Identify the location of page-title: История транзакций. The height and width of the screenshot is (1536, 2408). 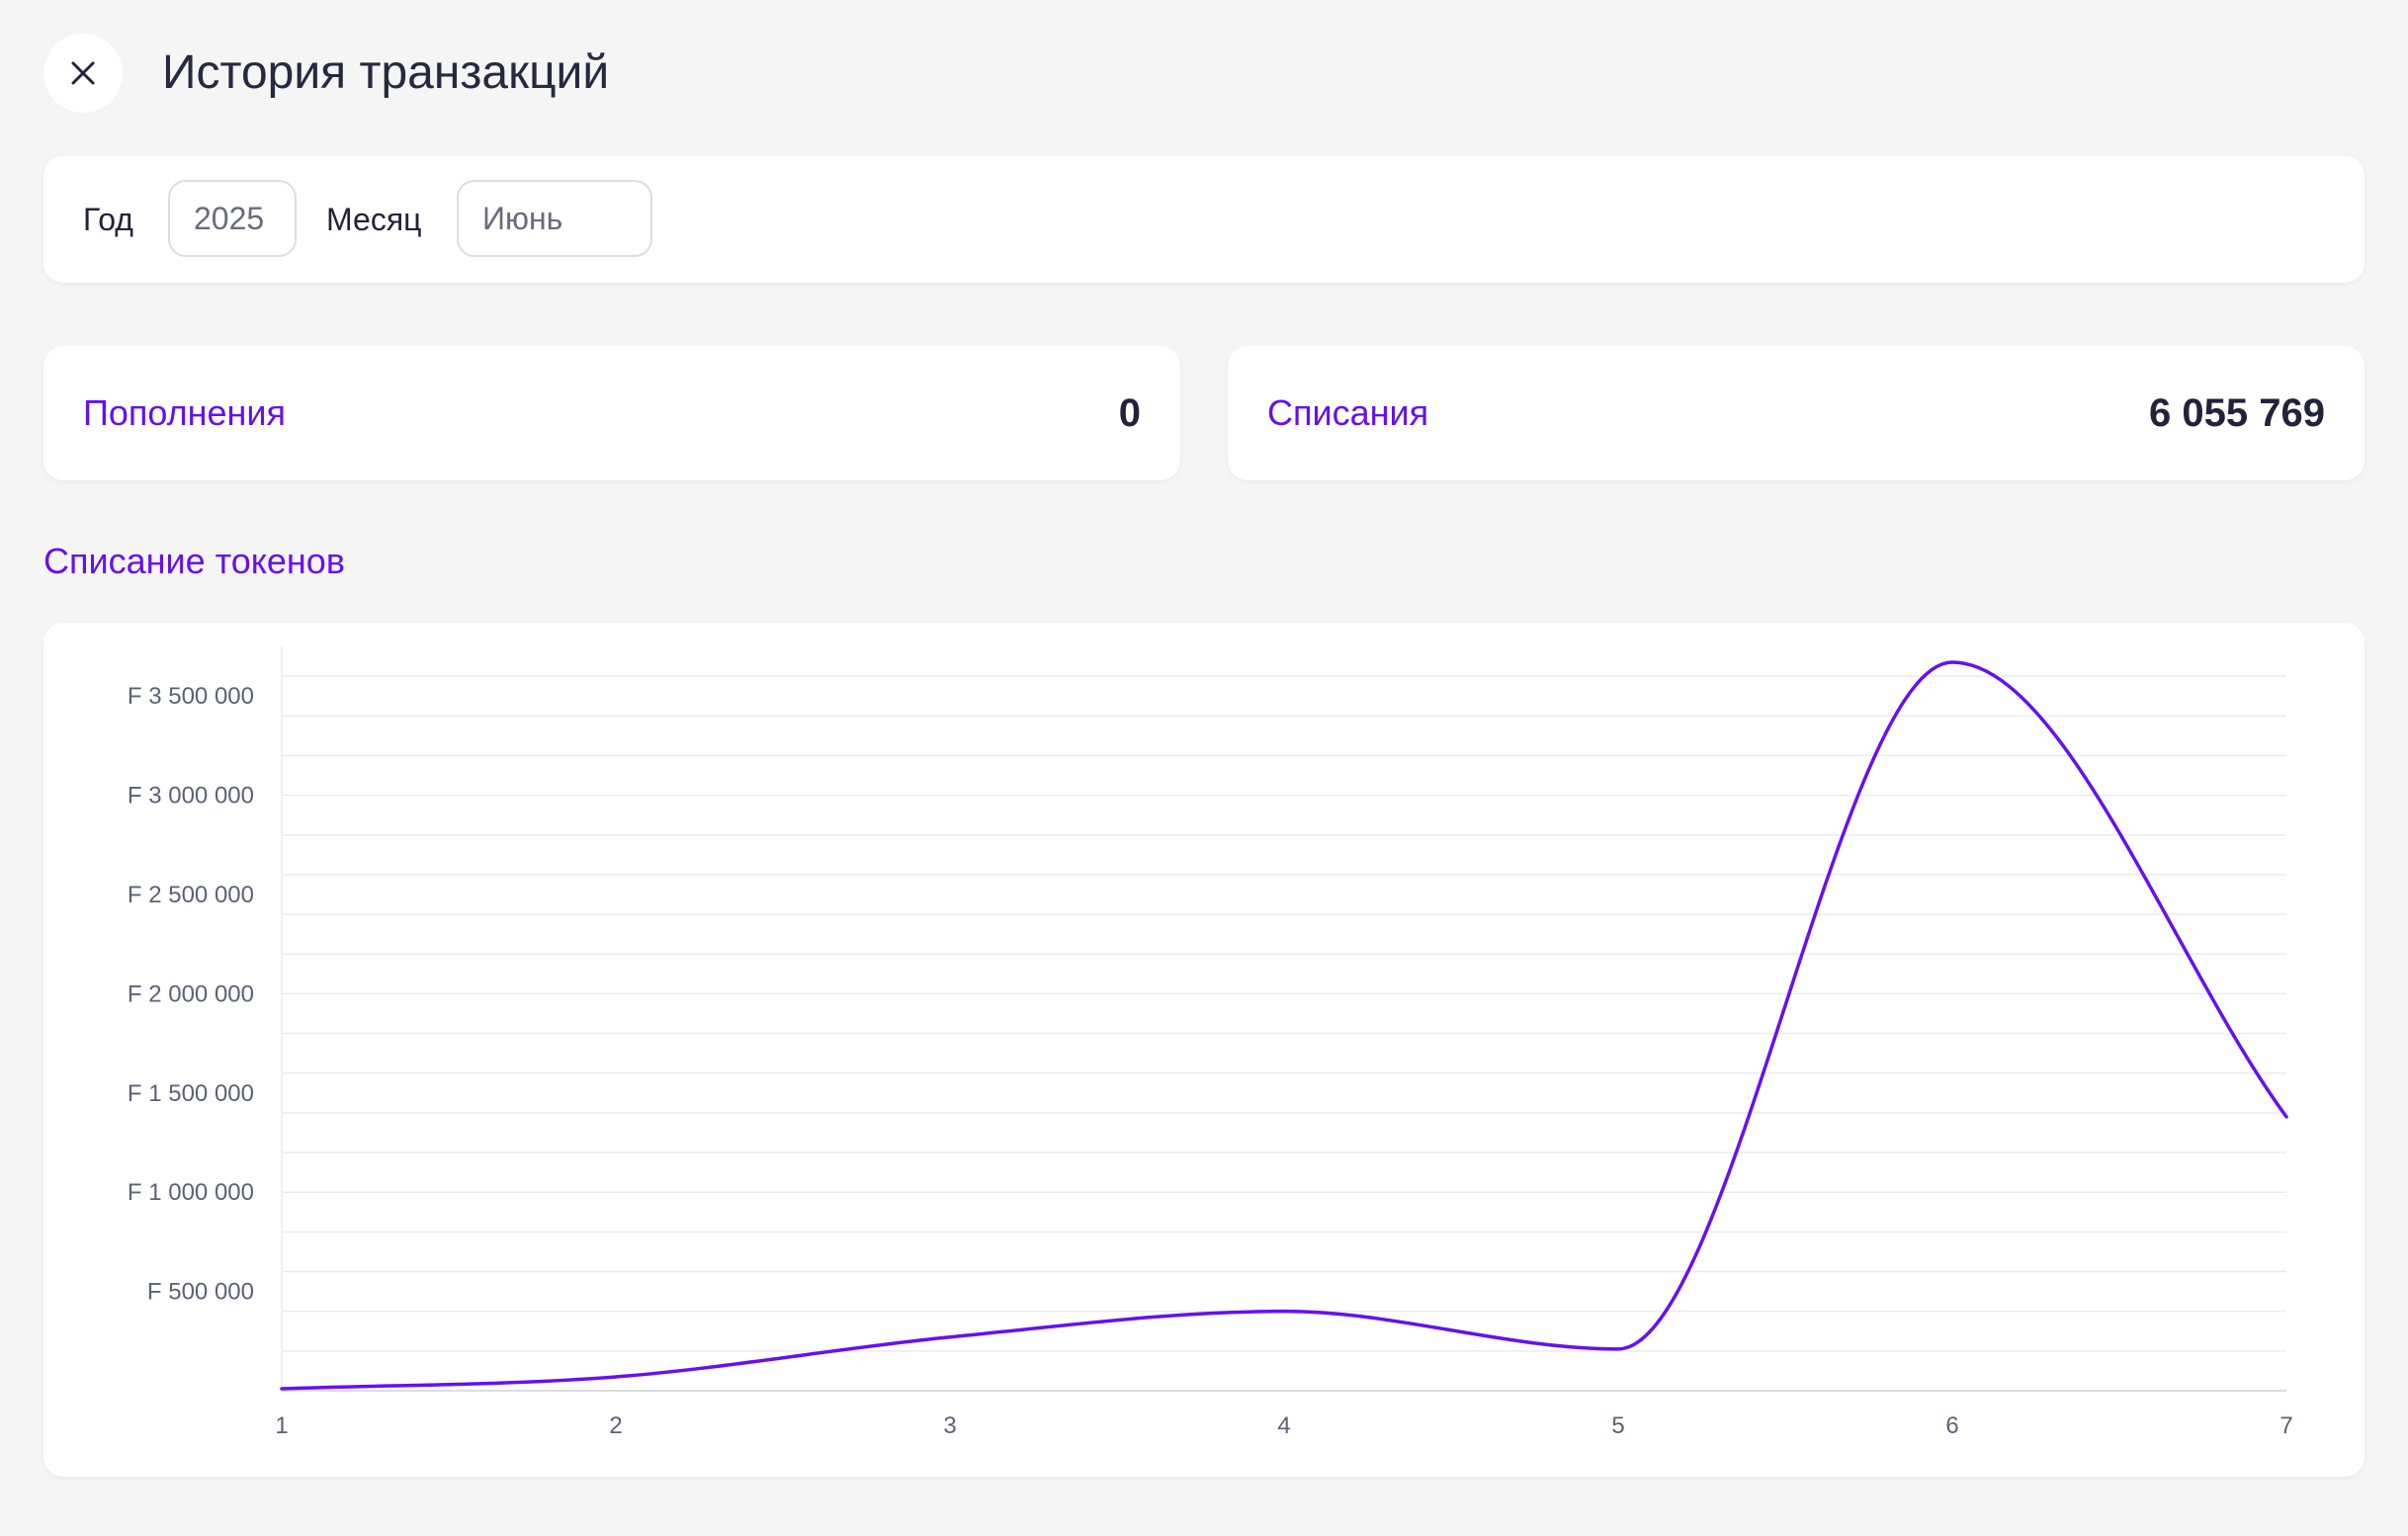
(386, 72).